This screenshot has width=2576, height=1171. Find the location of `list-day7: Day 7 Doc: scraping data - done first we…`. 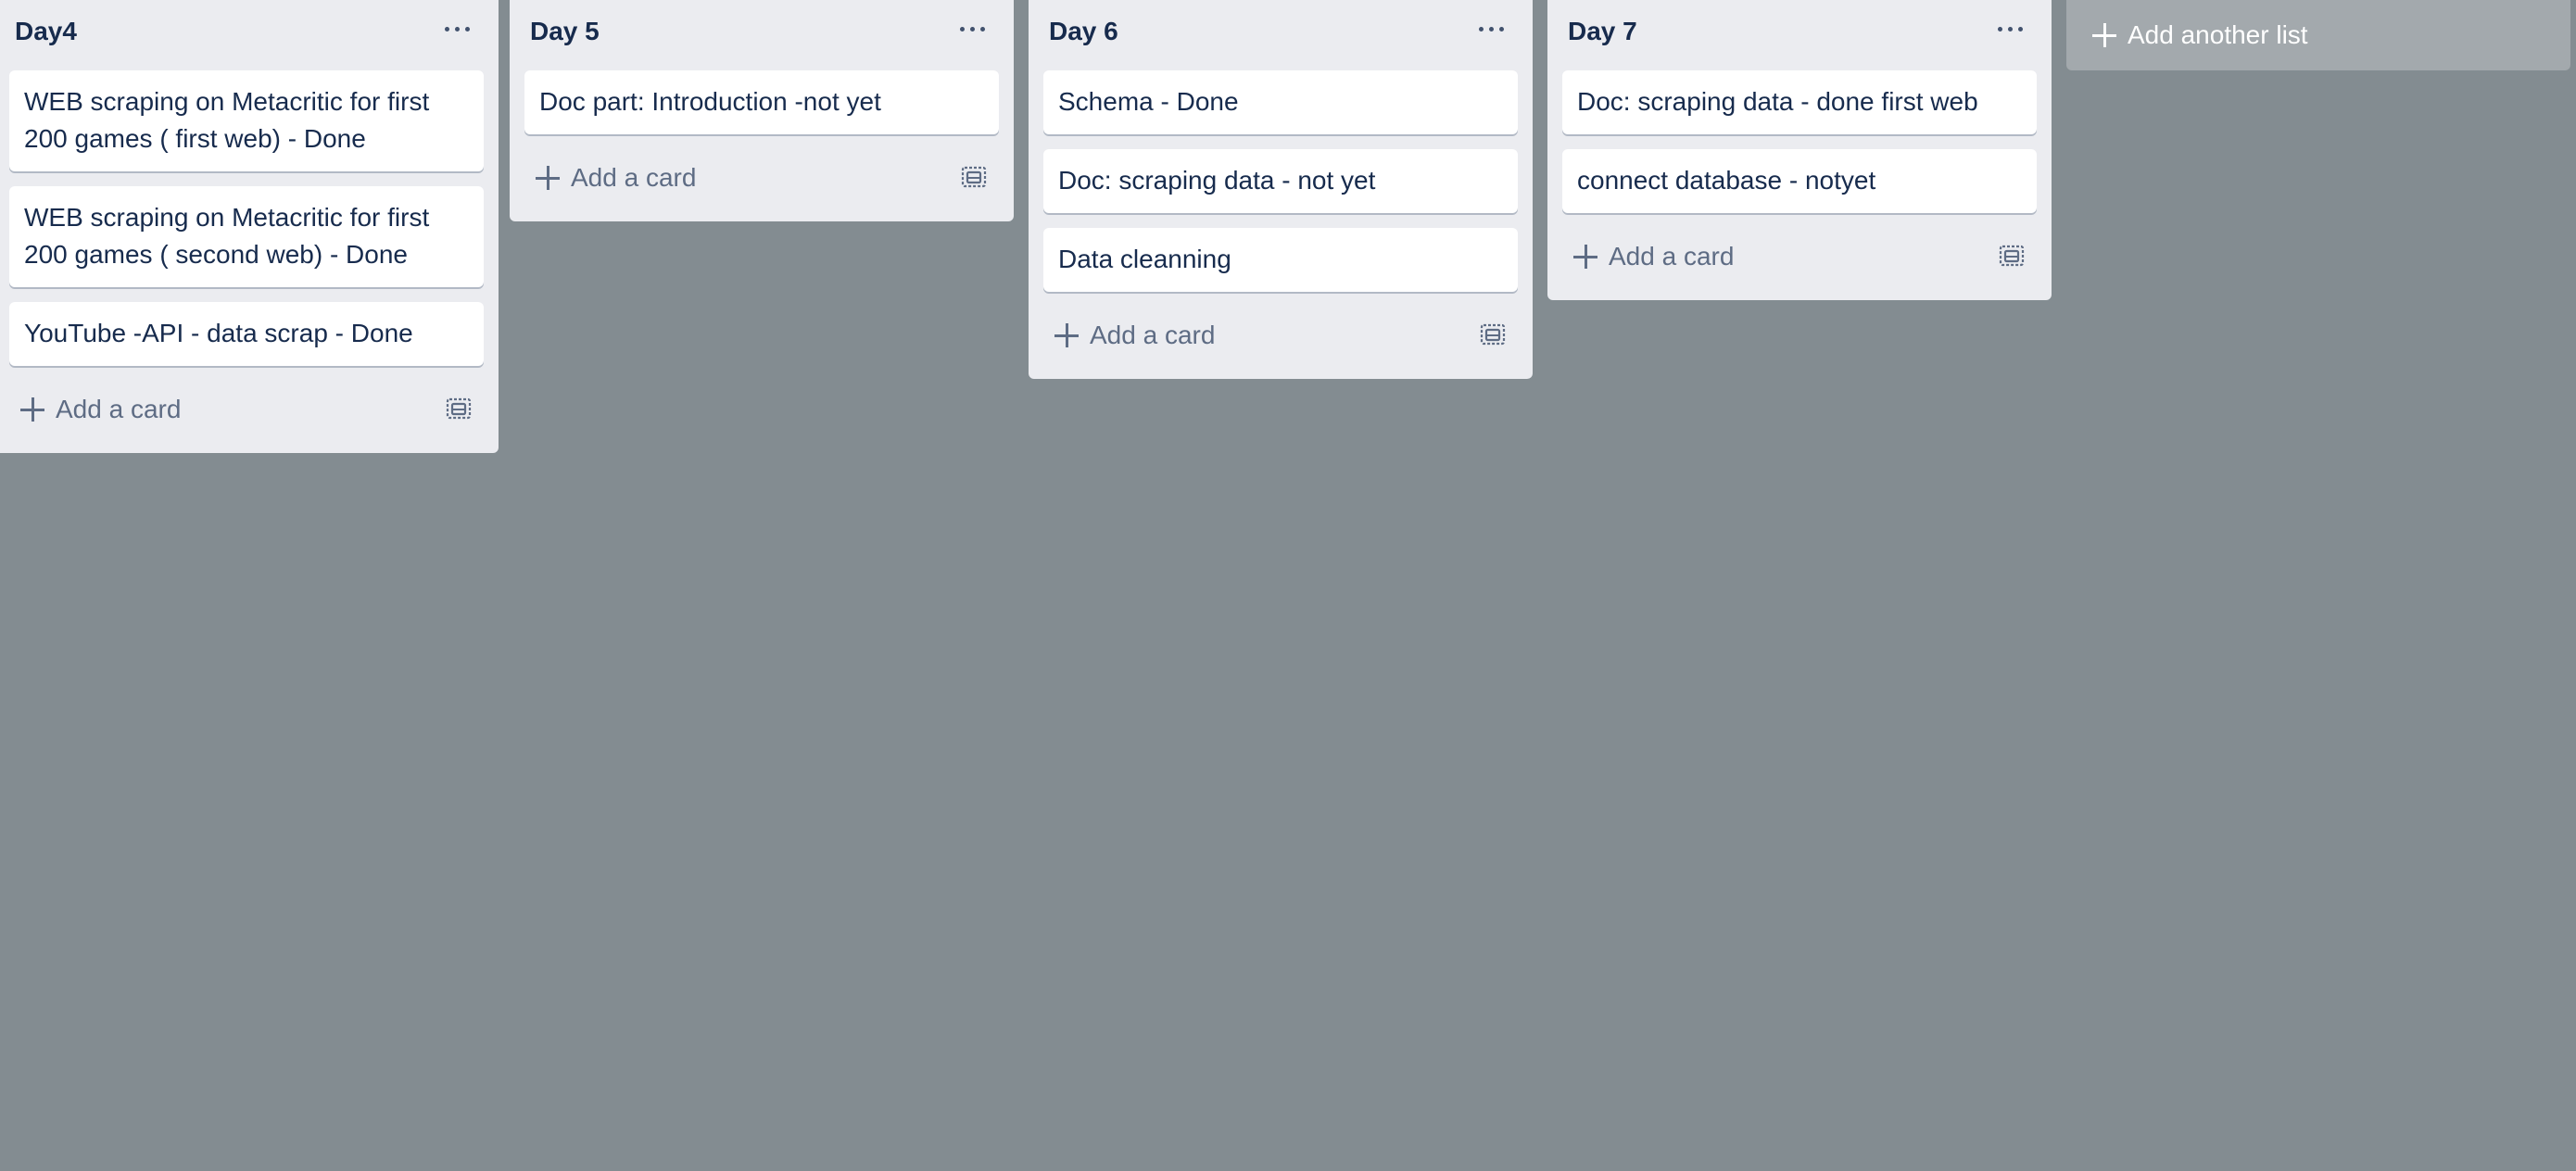

list-day7: Day 7 Doc: scraping data - done first we… is located at coordinates (1799, 150).